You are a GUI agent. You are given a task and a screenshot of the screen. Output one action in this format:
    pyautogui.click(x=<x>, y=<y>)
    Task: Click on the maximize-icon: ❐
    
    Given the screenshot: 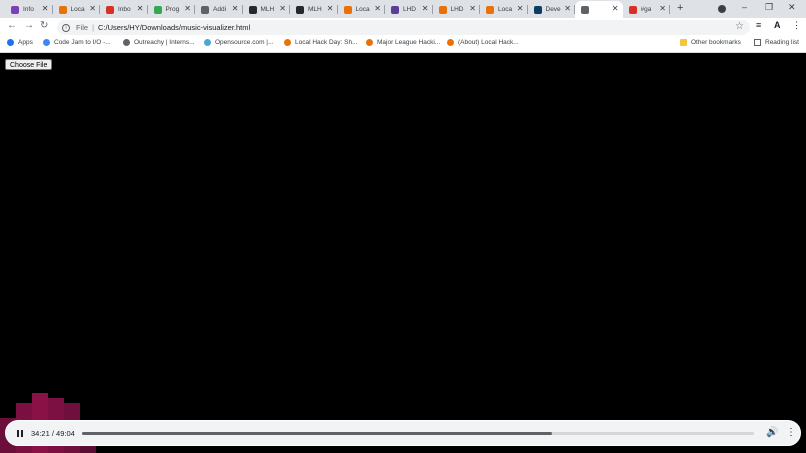 What is the action you would take?
    pyautogui.click(x=769, y=7)
    